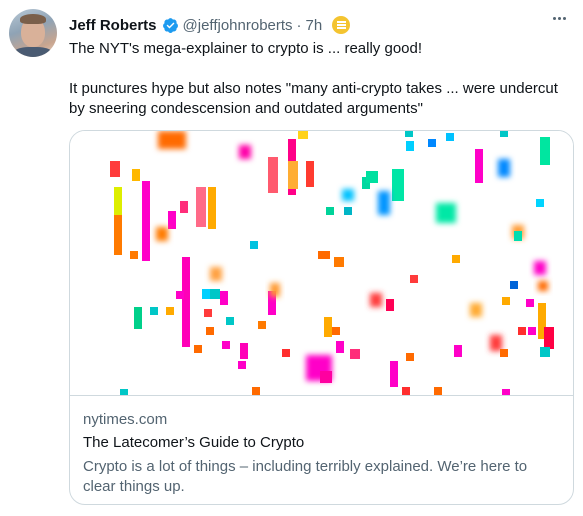 This screenshot has height=516, width=583. Describe the element at coordinates (559, 18) in the screenshot. I see `more-options-icon` at that location.